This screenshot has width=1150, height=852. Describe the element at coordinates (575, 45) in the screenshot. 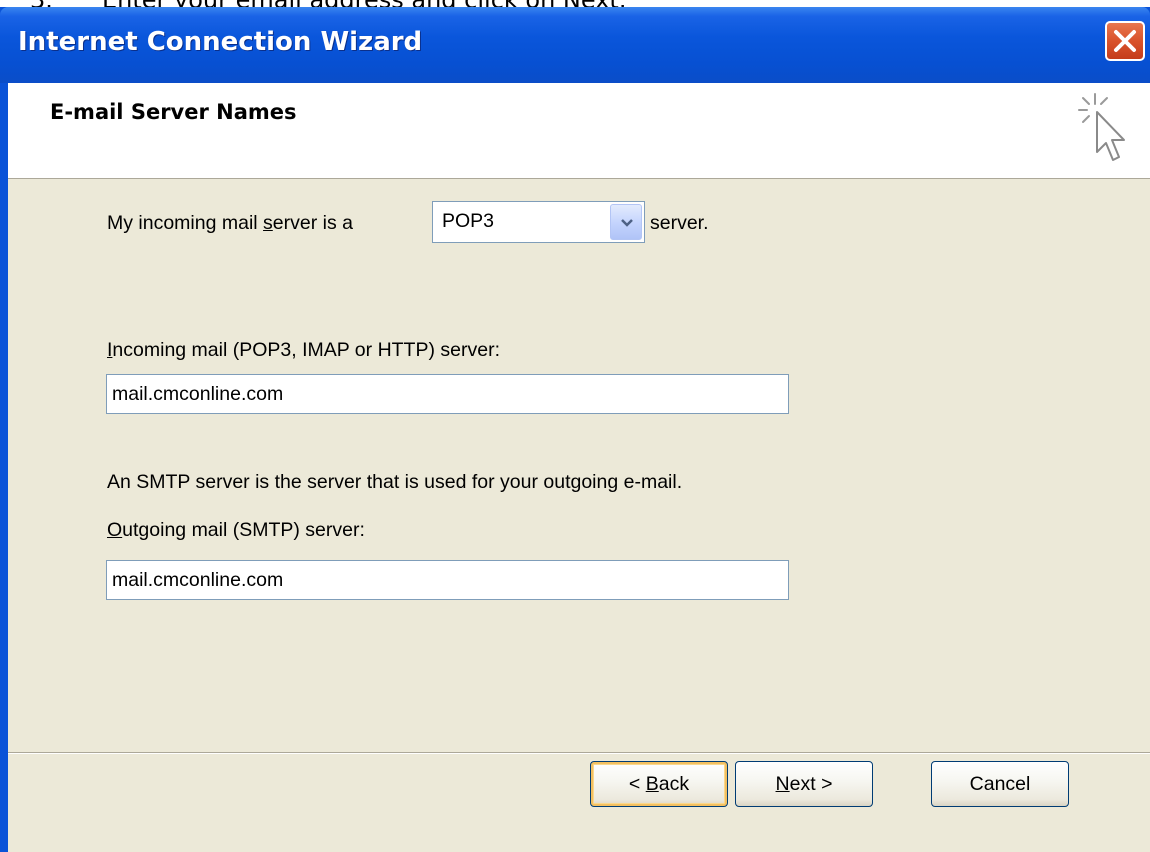

I see `title-bar: Internet Connection Wizard` at that location.